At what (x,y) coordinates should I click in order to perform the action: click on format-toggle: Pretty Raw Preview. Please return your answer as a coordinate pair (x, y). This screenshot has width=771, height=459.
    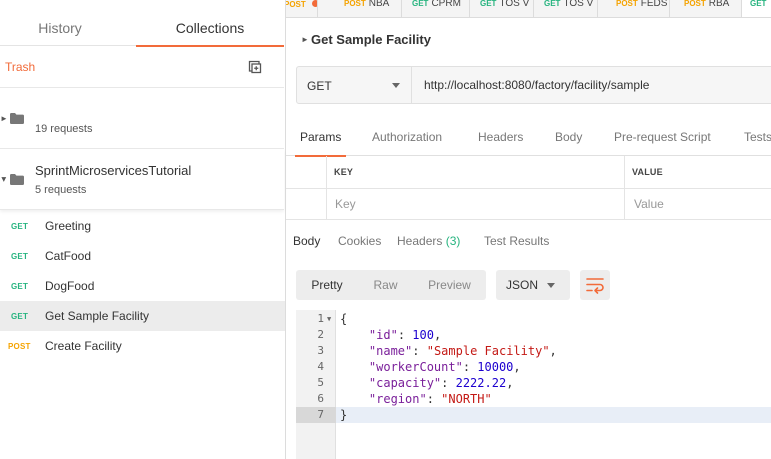
    Looking at the image, I should click on (391, 285).